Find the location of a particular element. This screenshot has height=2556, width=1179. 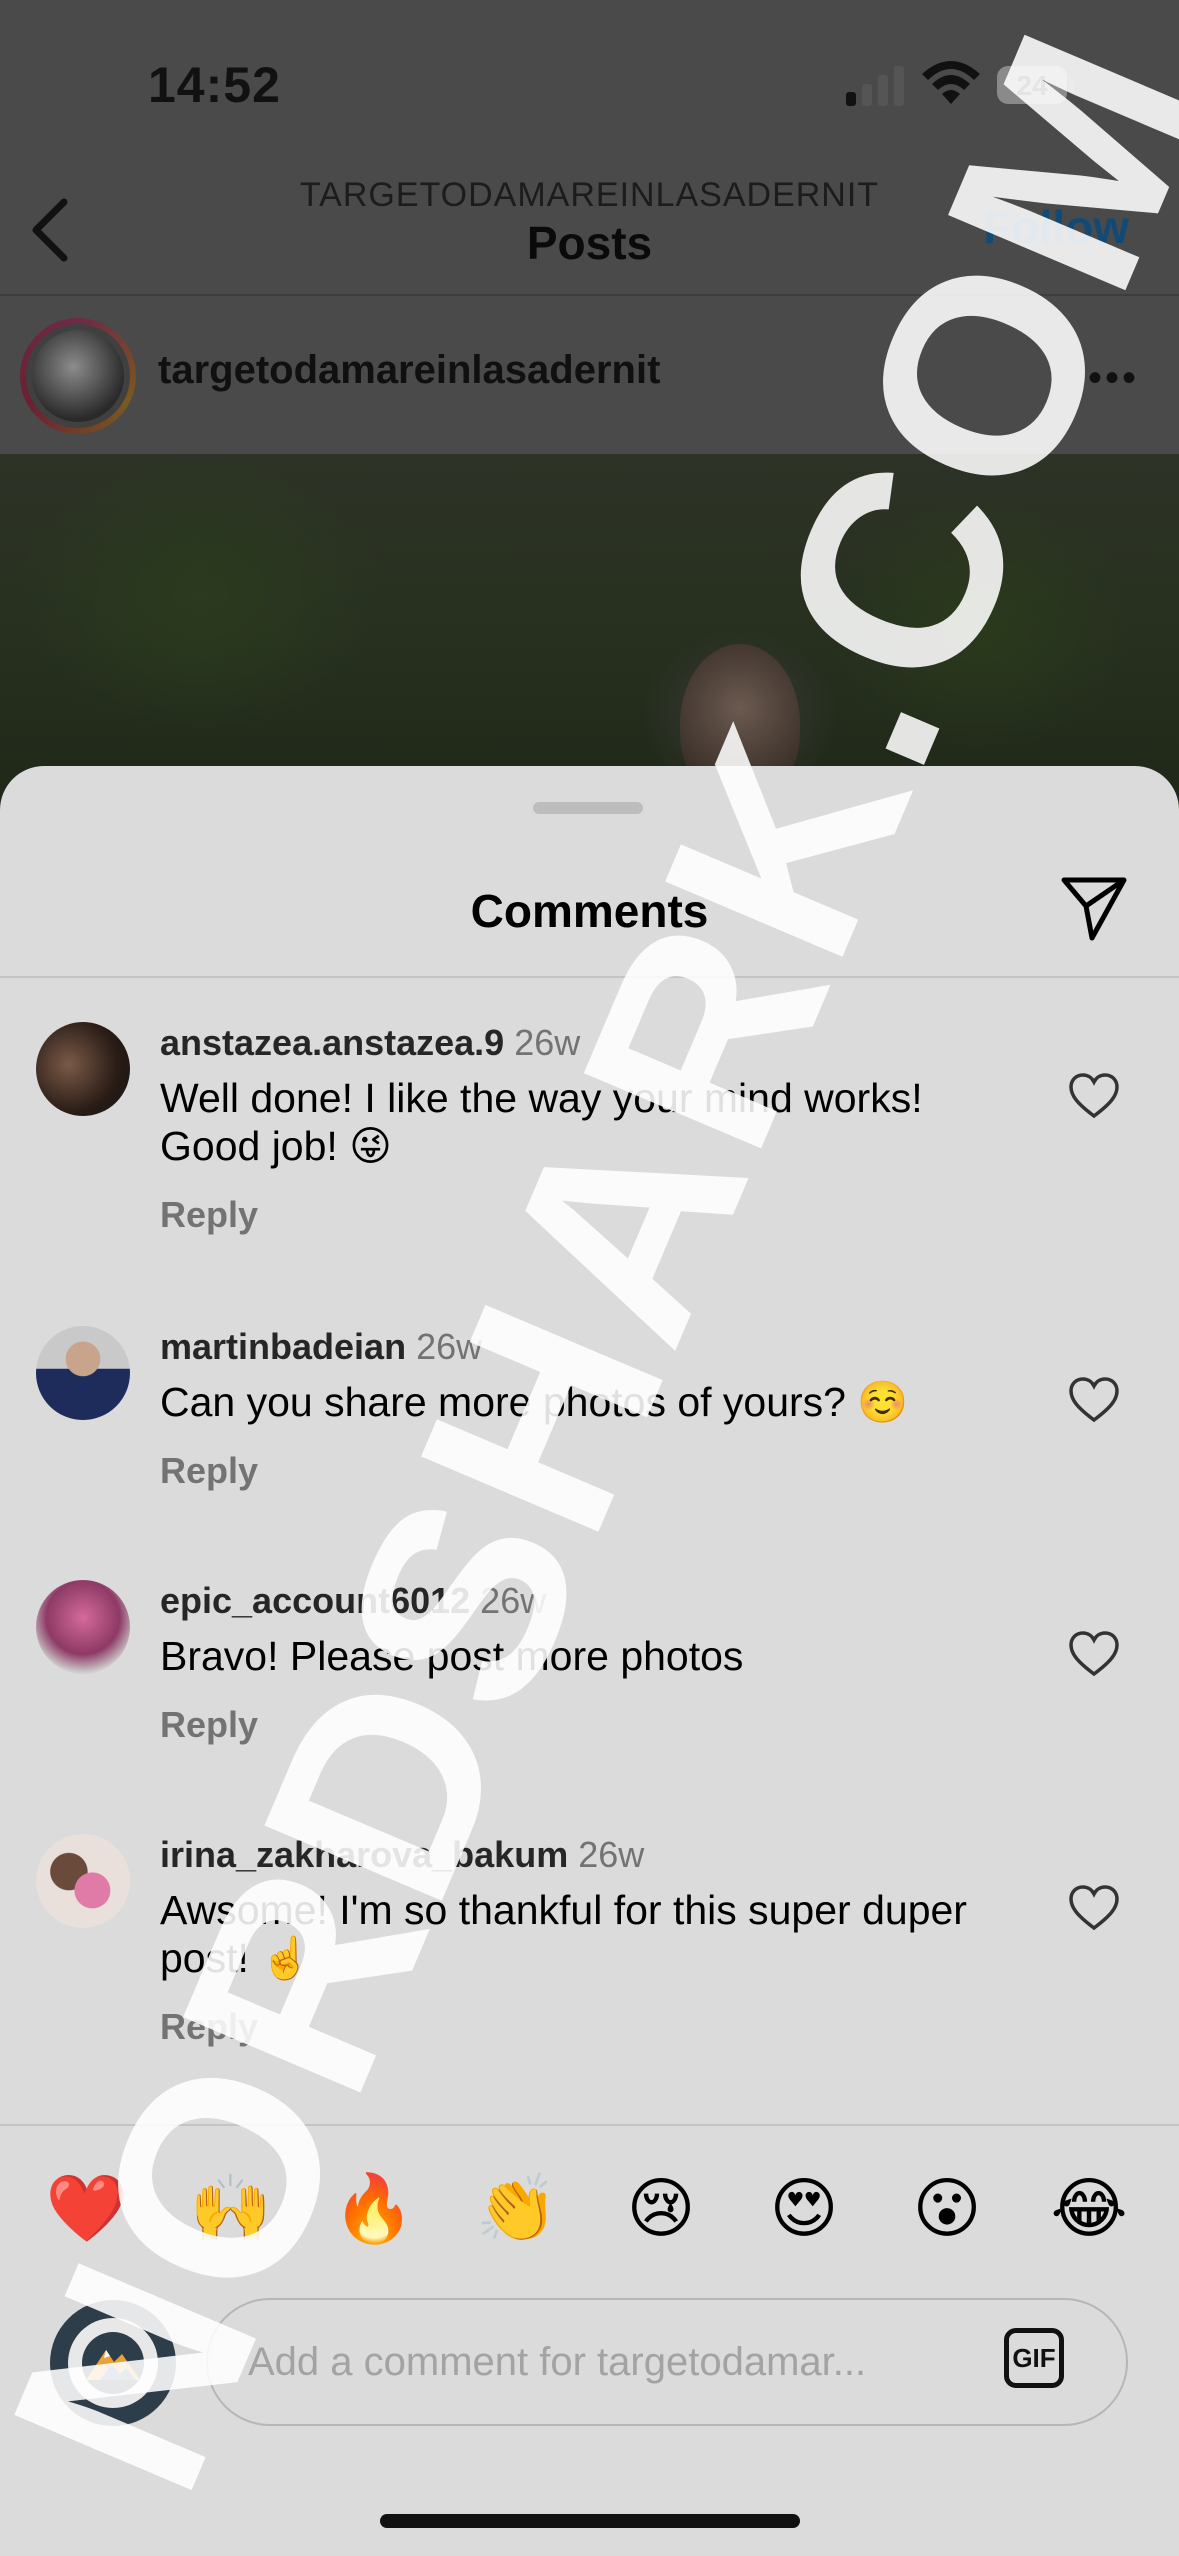

reaction-clap: 👏 is located at coordinates (517, 2208).